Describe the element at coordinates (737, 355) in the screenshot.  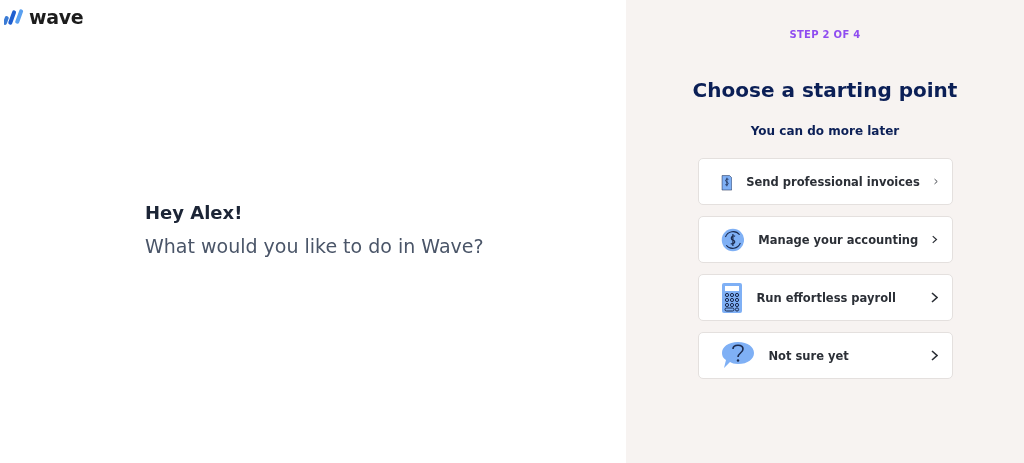
I see `question-bubble-icon` at that location.